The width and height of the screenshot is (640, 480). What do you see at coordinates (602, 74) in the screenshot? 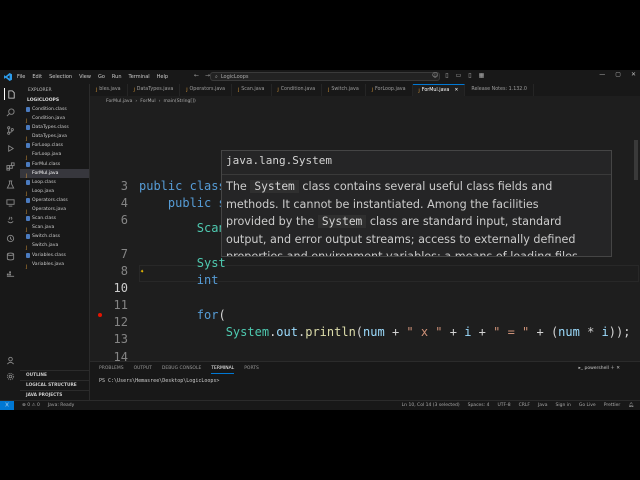
I see `minimize-icon: —` at bounding box center [602, 74].